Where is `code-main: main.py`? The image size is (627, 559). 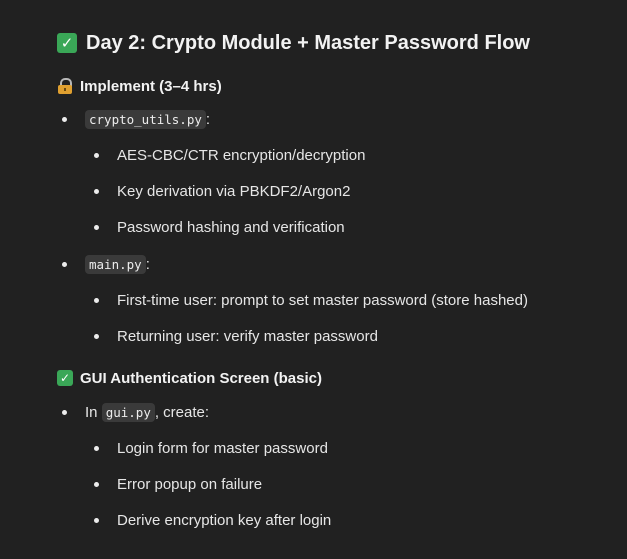 code-main: main.py is located at coordinates (115, 264).